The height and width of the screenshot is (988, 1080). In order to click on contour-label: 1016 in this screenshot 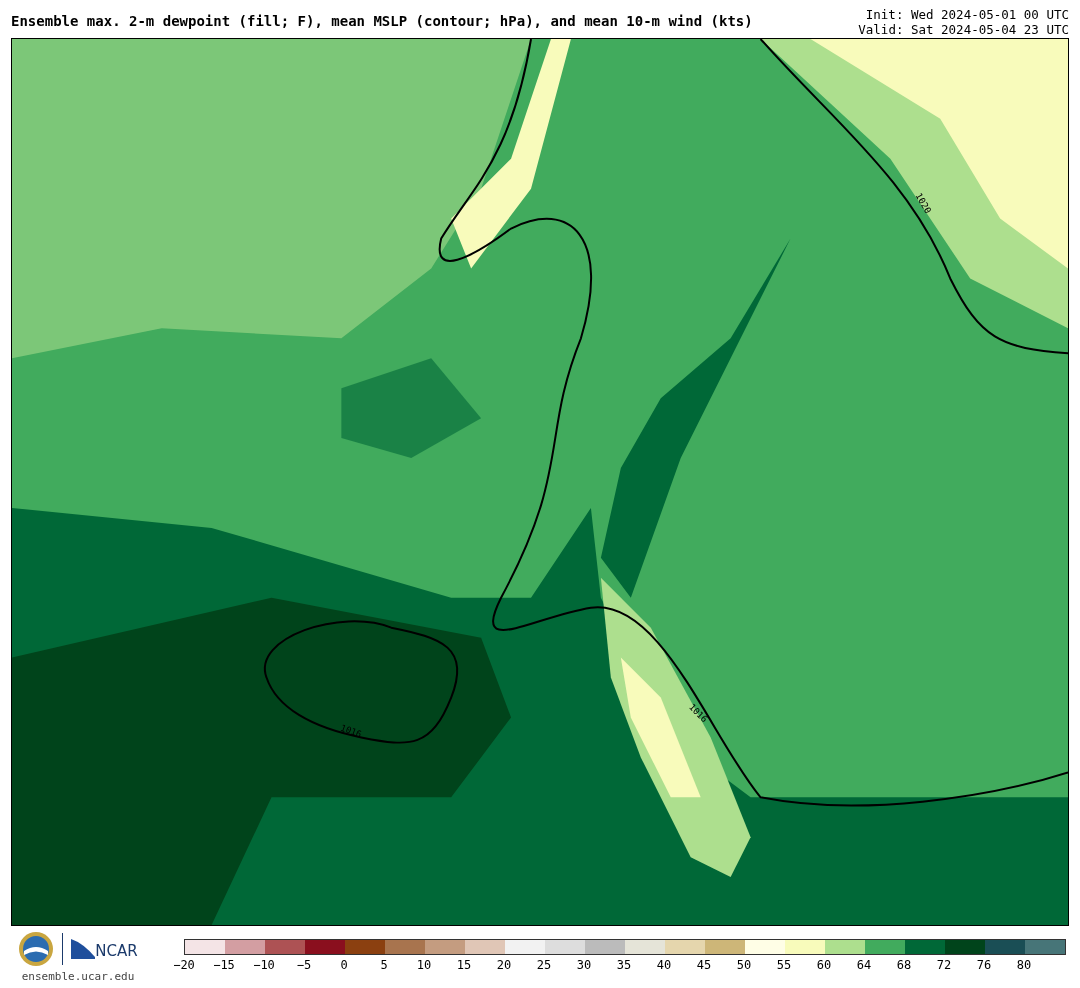, I will do `click(351, 731)`.